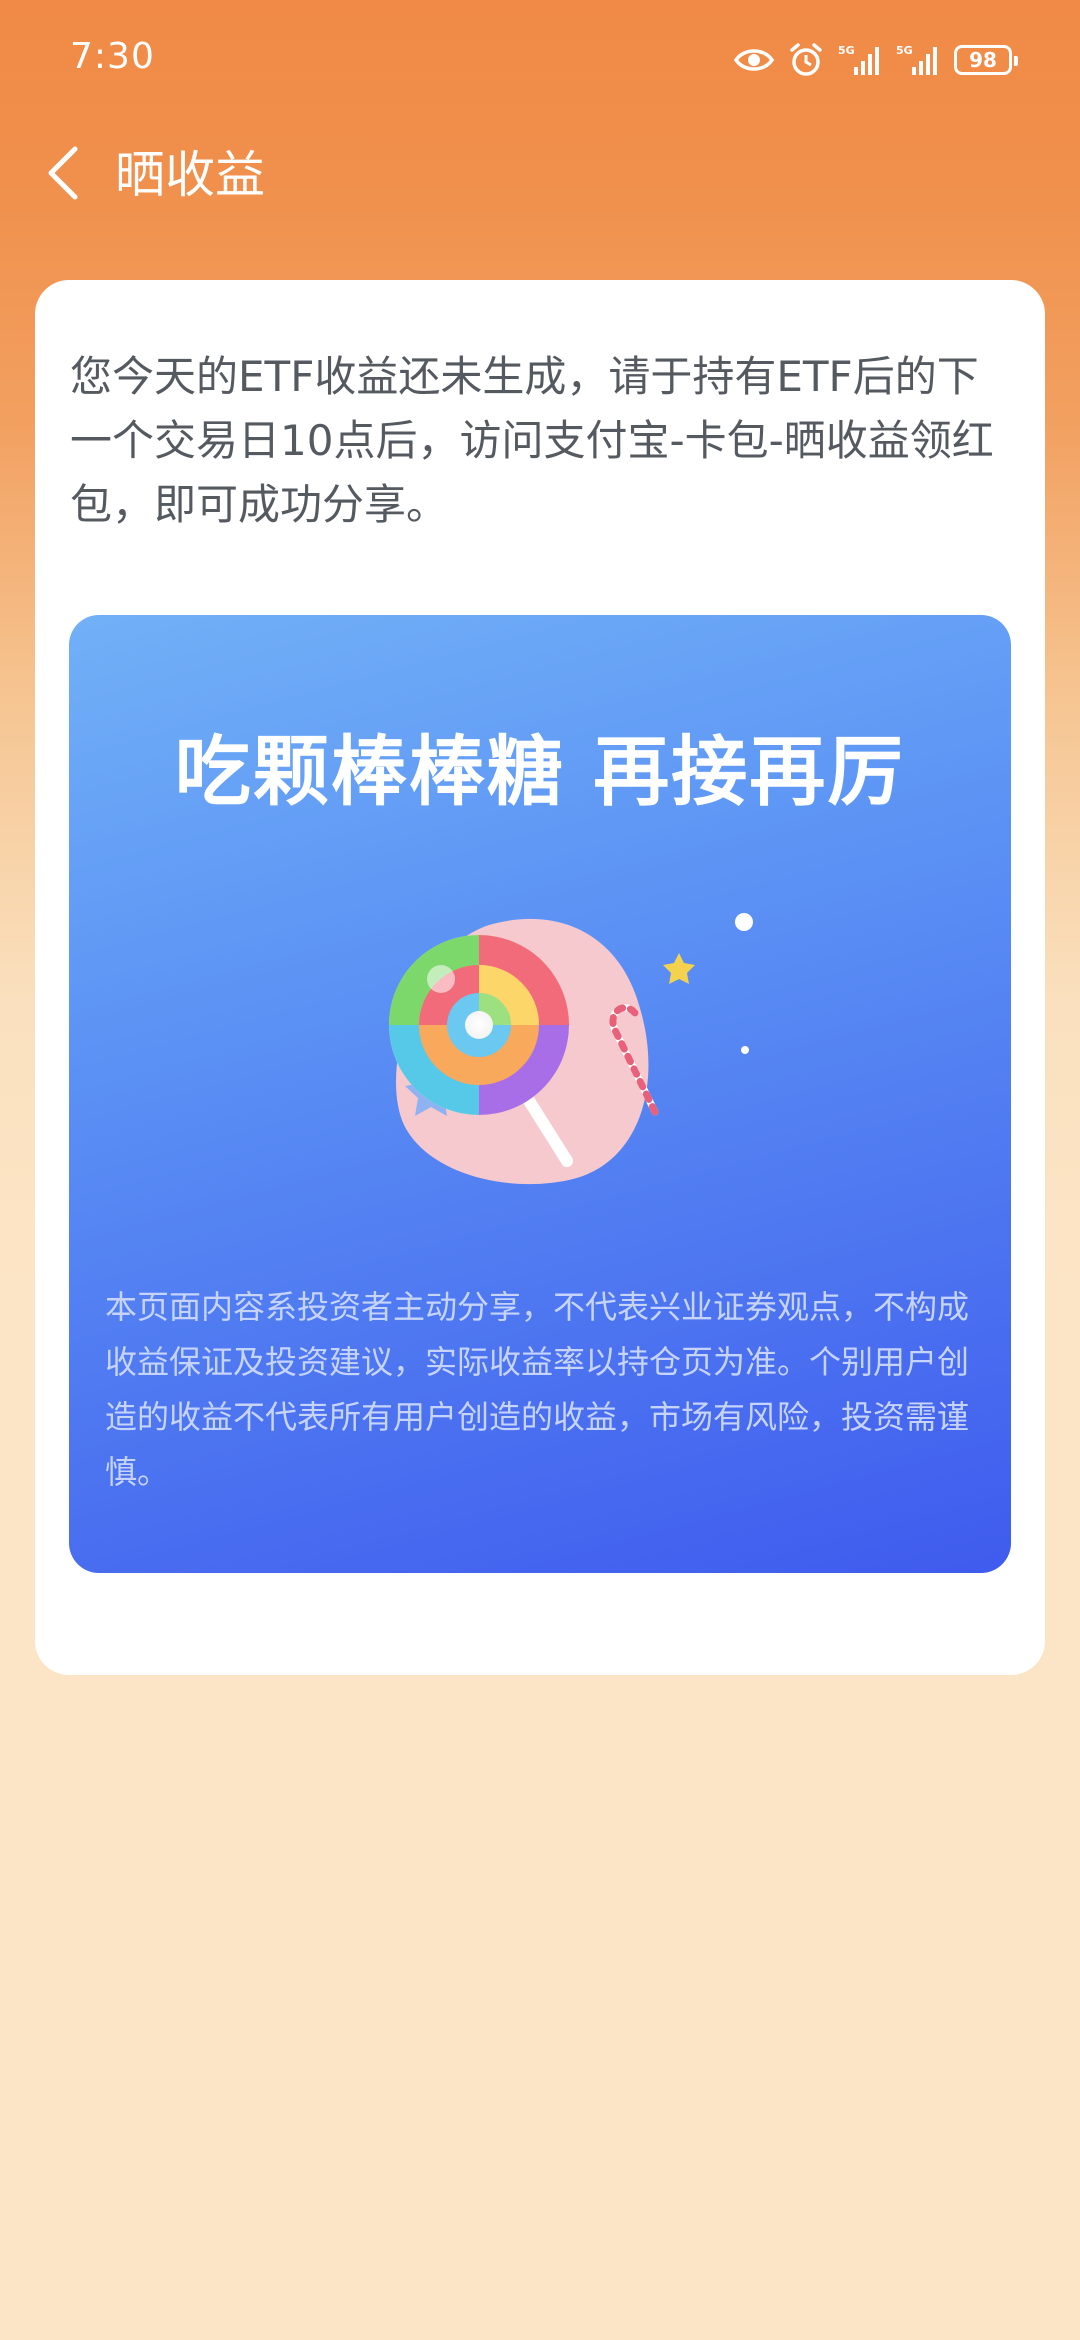  What do you see at coordinates (983, 60) in the screenshot?
I see `battery-level: 98` at bounding box center [983, 60].